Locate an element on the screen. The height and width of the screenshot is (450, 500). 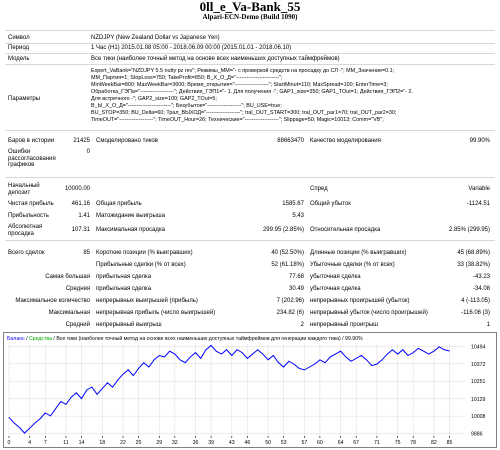
gross-loss-label: Общий убыток is located at coordinates (330, 204).